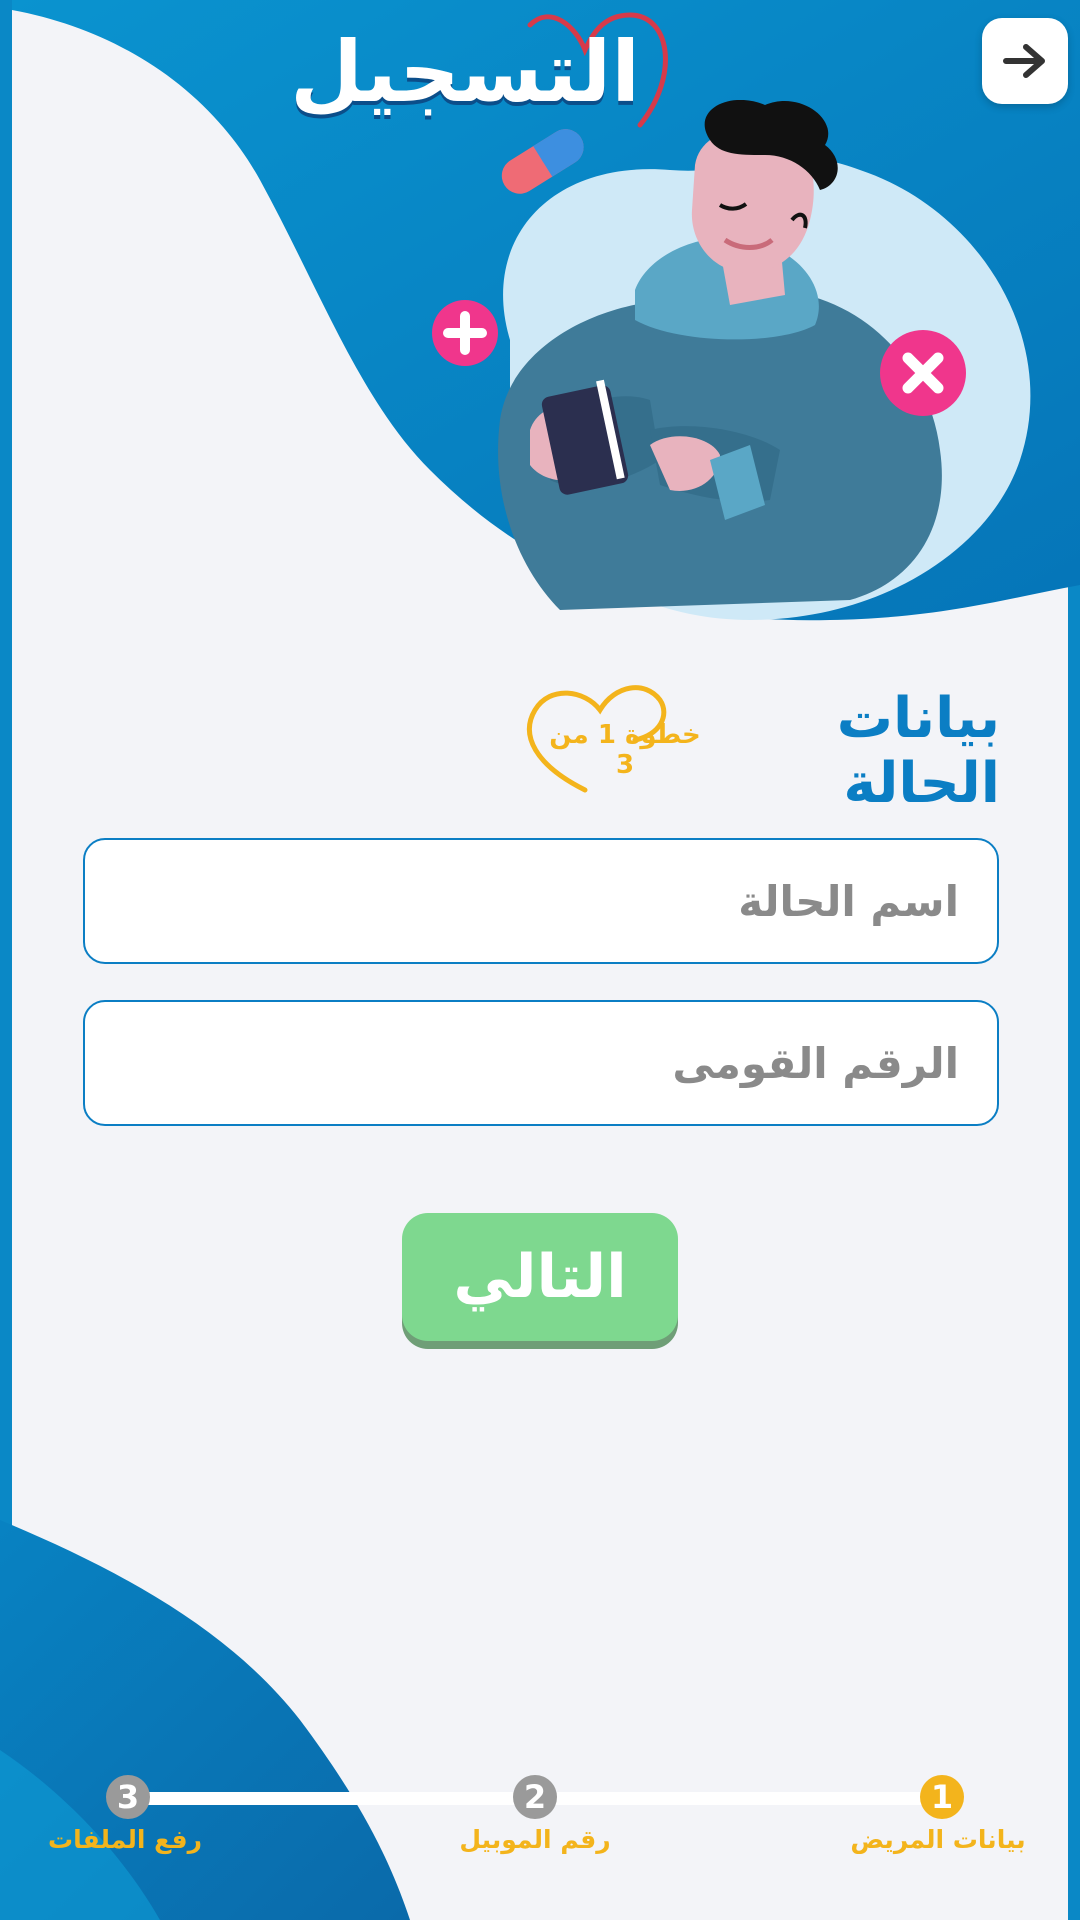 The height and width of the screenshot is (1920, 1080). What do you see at coordinates (540, 1277) in the screenshot?
I see `next-button: التالي` at bounding box center [540, 1277].